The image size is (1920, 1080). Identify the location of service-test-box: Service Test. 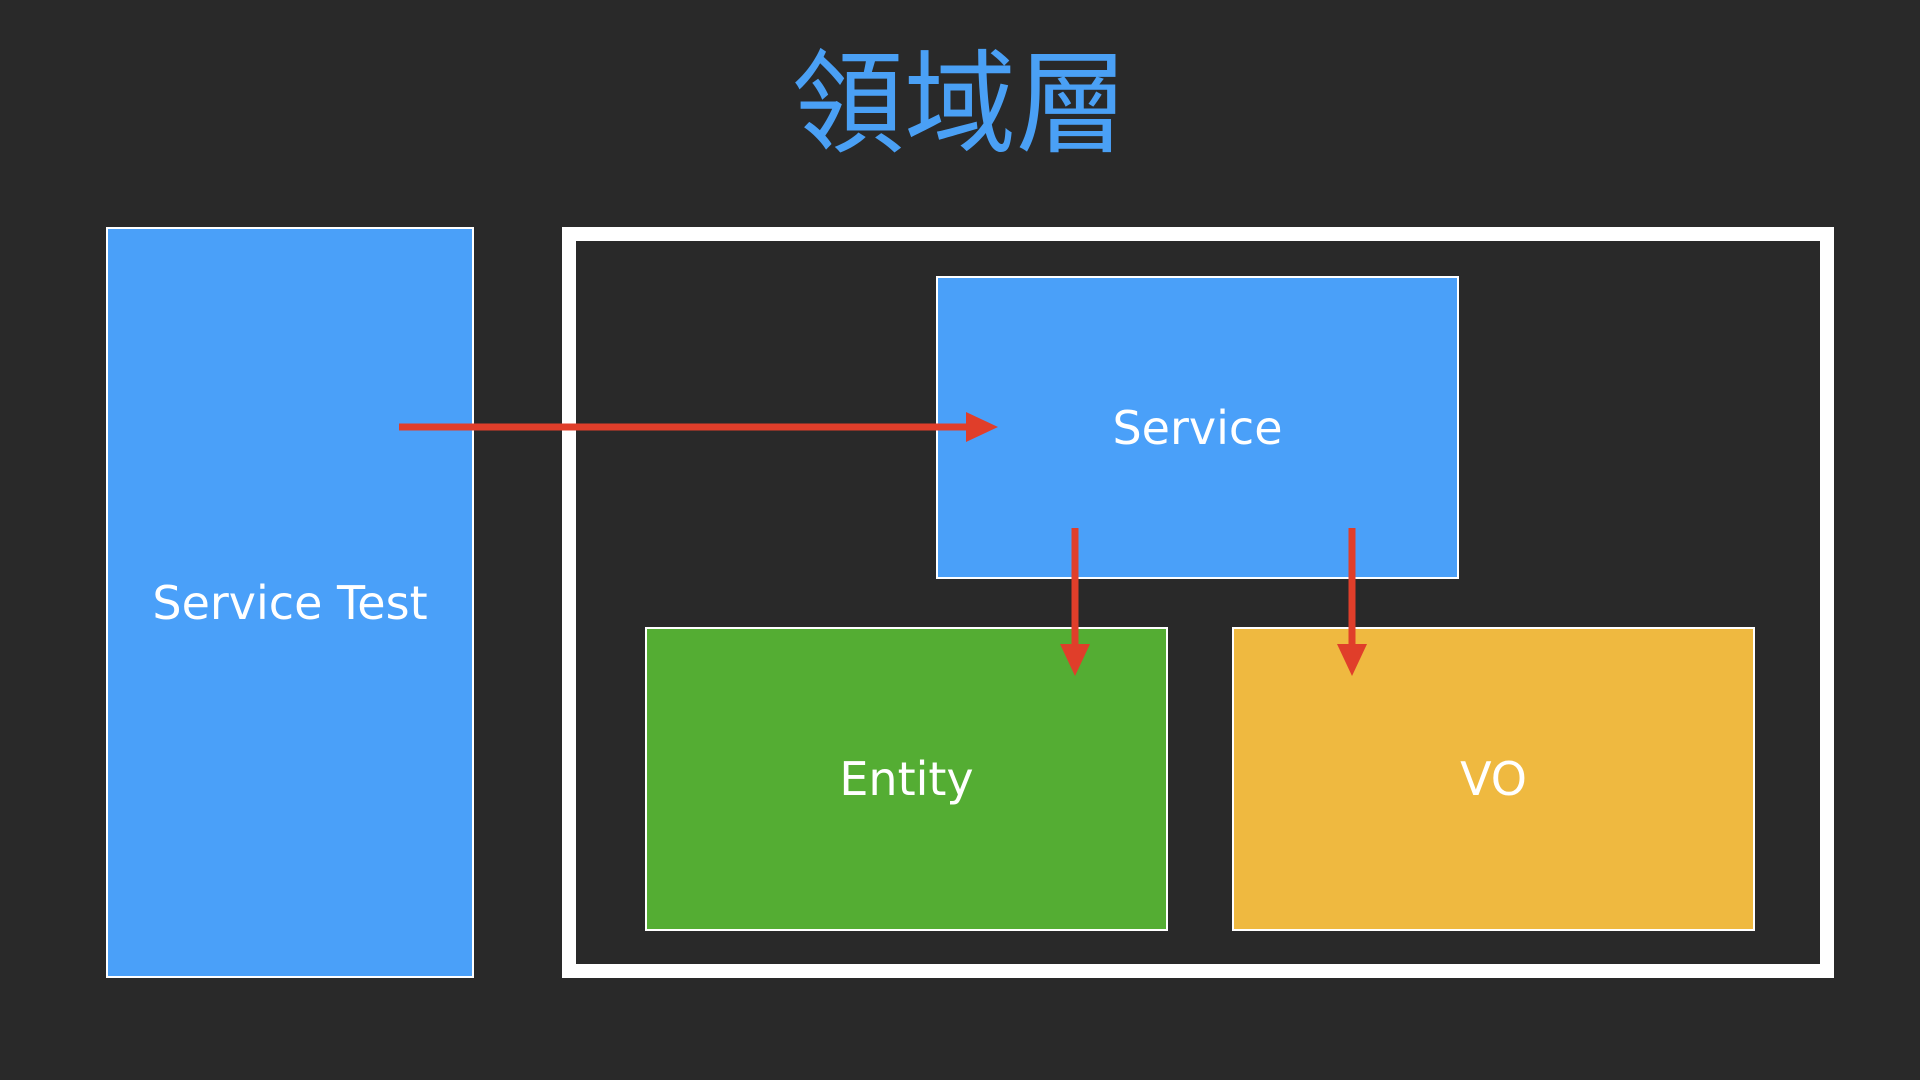
(290, 602).